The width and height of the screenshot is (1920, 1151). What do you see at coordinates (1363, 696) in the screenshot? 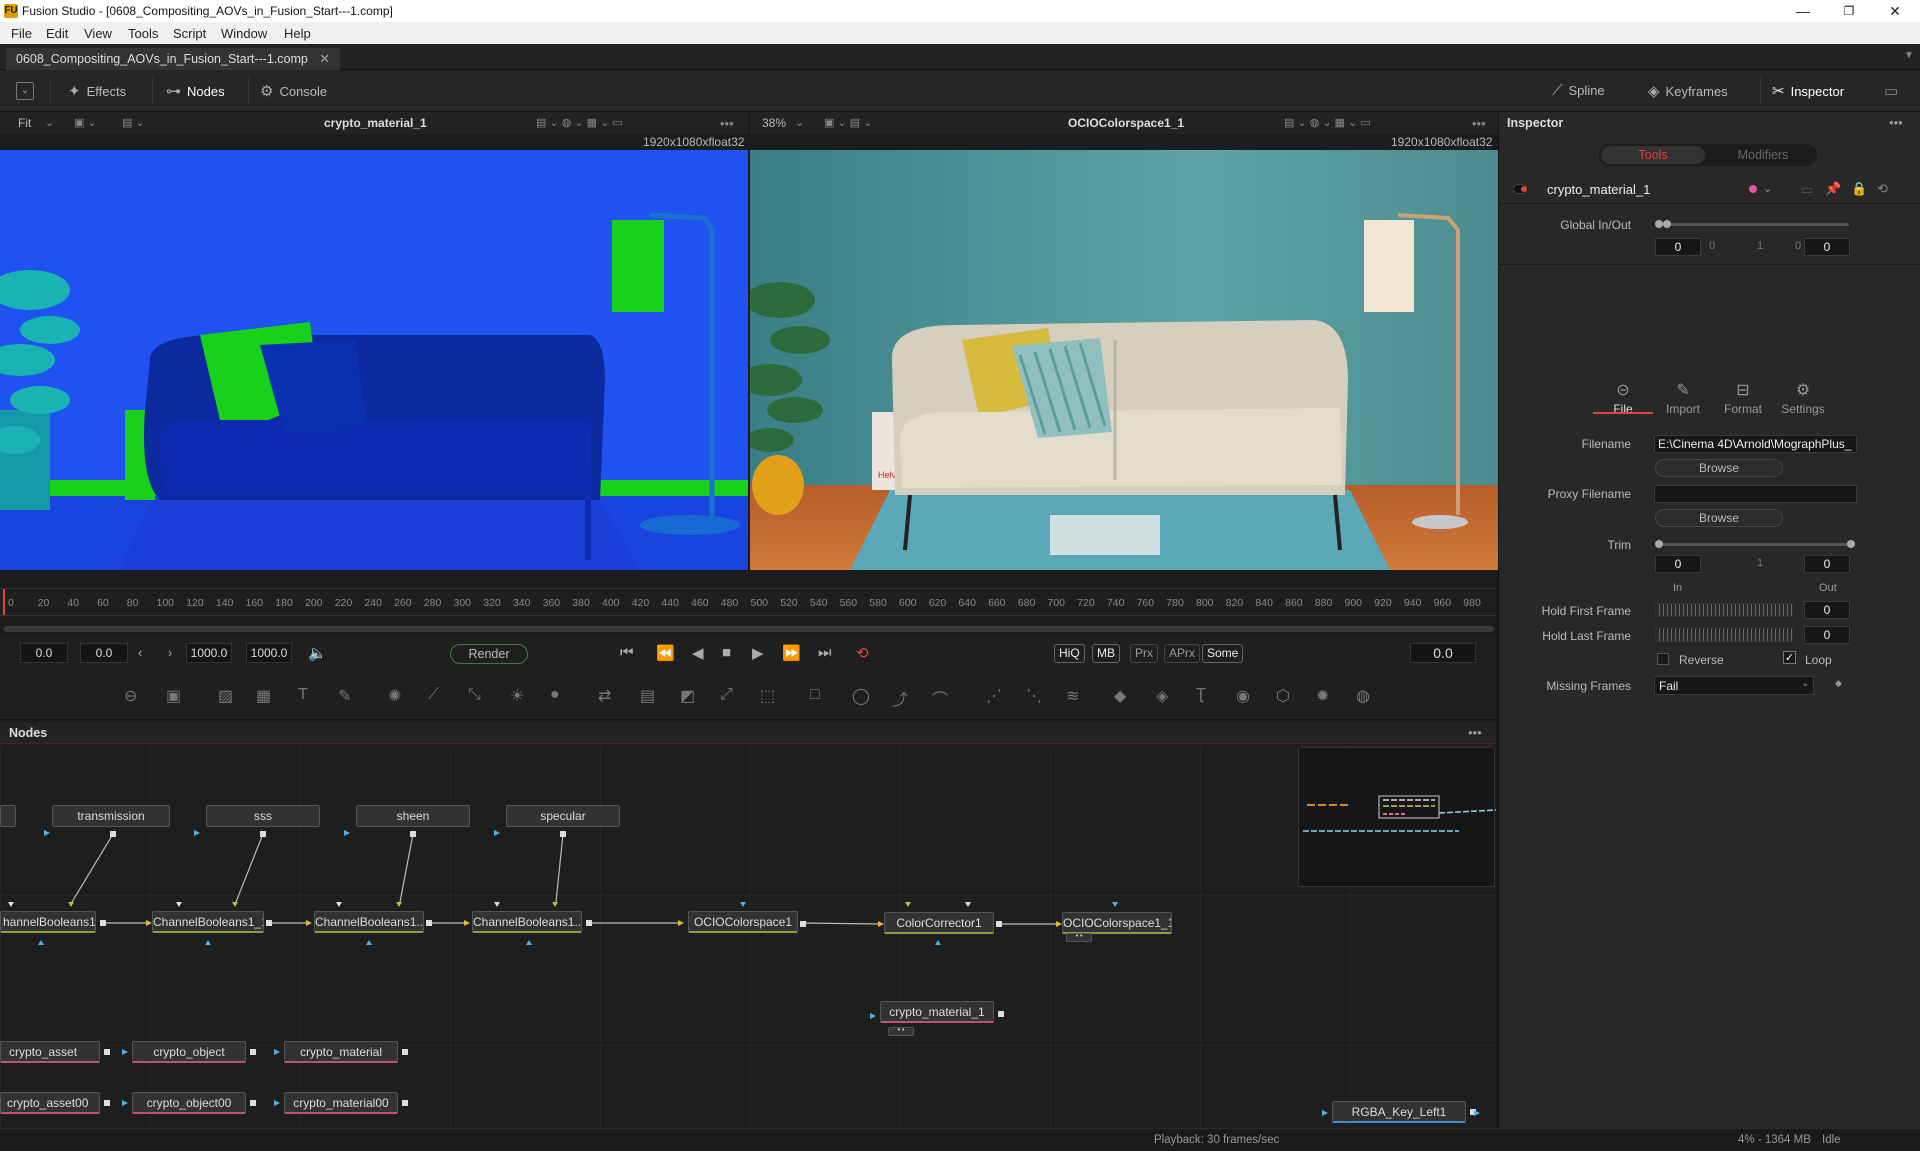
I see `render3d-tool-icon: ◍` at bounding box center [1363, 696].